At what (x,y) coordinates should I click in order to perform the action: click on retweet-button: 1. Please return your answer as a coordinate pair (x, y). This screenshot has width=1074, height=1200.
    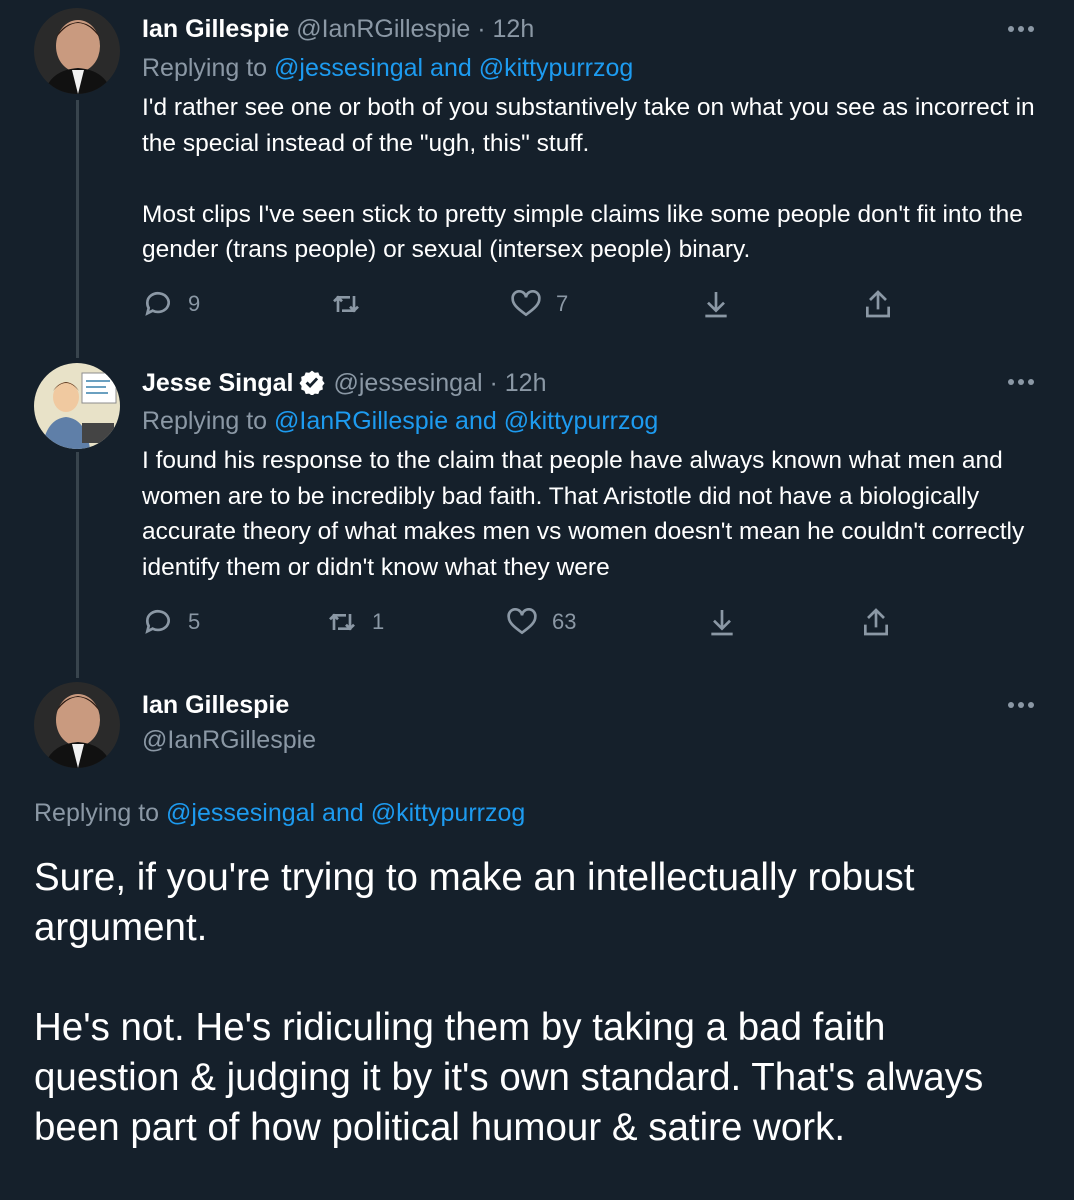
    Looking at the image, I should click on (355, 622).